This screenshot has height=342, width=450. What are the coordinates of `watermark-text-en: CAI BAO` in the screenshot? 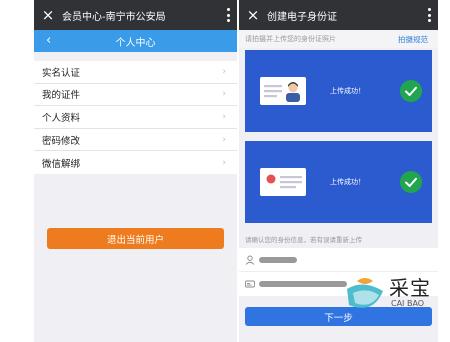 It's located at (408, 303).